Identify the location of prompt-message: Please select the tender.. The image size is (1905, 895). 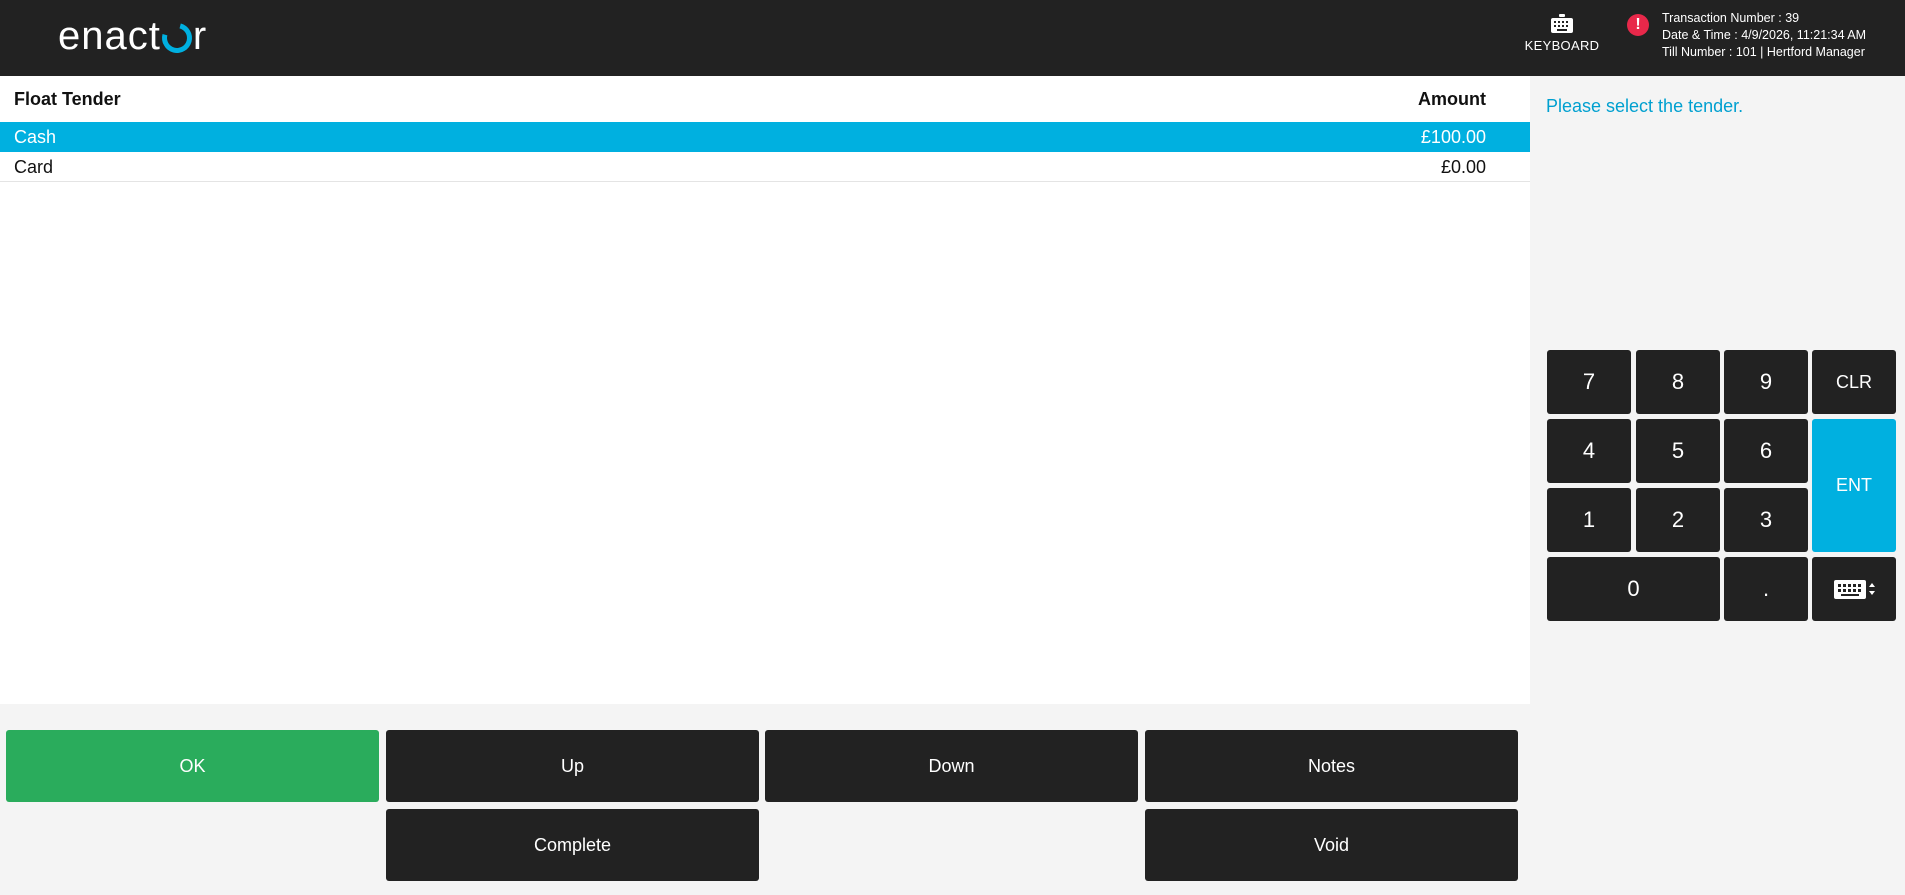
(1645, 106).